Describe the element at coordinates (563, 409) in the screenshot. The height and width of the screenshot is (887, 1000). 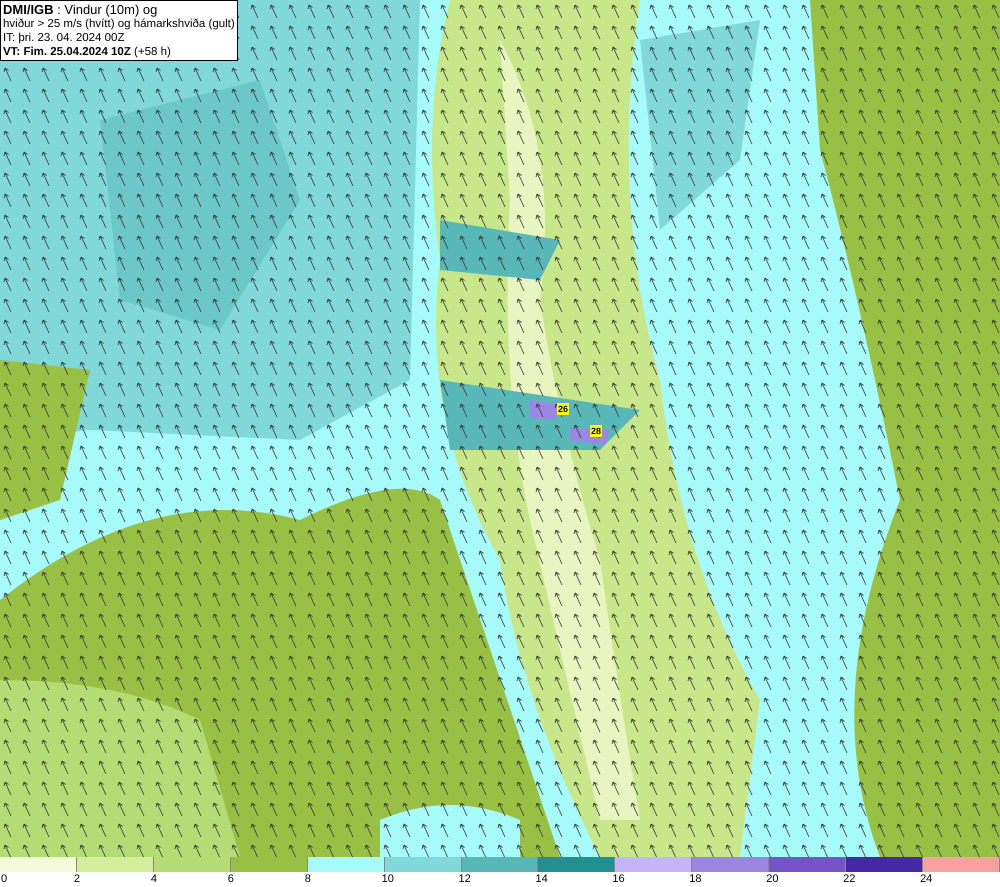
I see `gust-label: 26` at that location.